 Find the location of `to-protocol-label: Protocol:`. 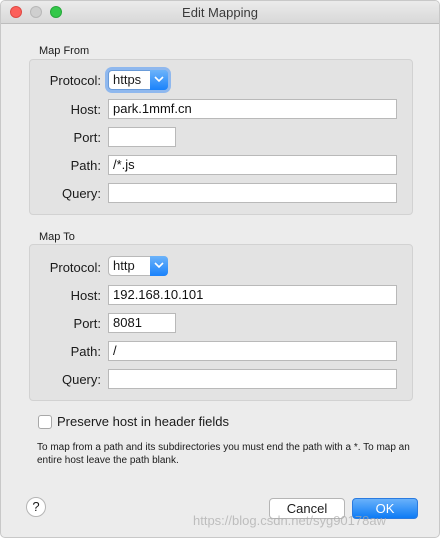

to-protocol-label: Protocol: is located at coordinates (75, 267).